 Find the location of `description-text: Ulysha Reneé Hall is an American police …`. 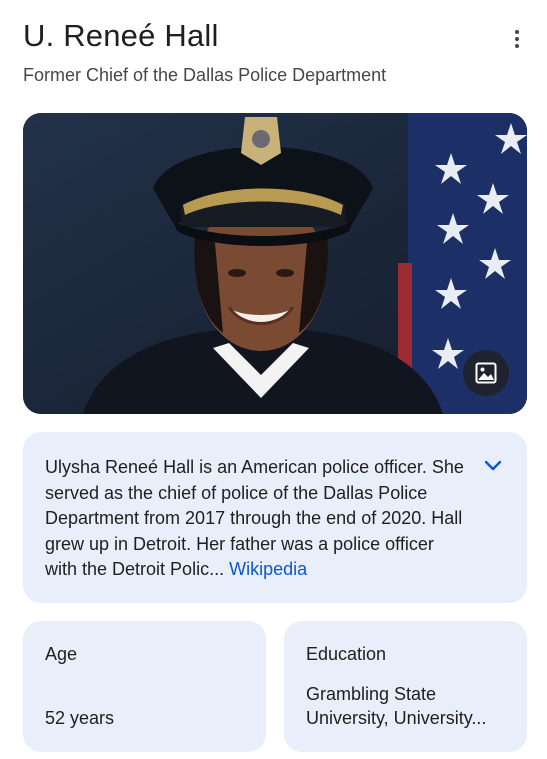

description-text: Ulysha Reneé Hall is an American police … is located at coordinates (254, 518).